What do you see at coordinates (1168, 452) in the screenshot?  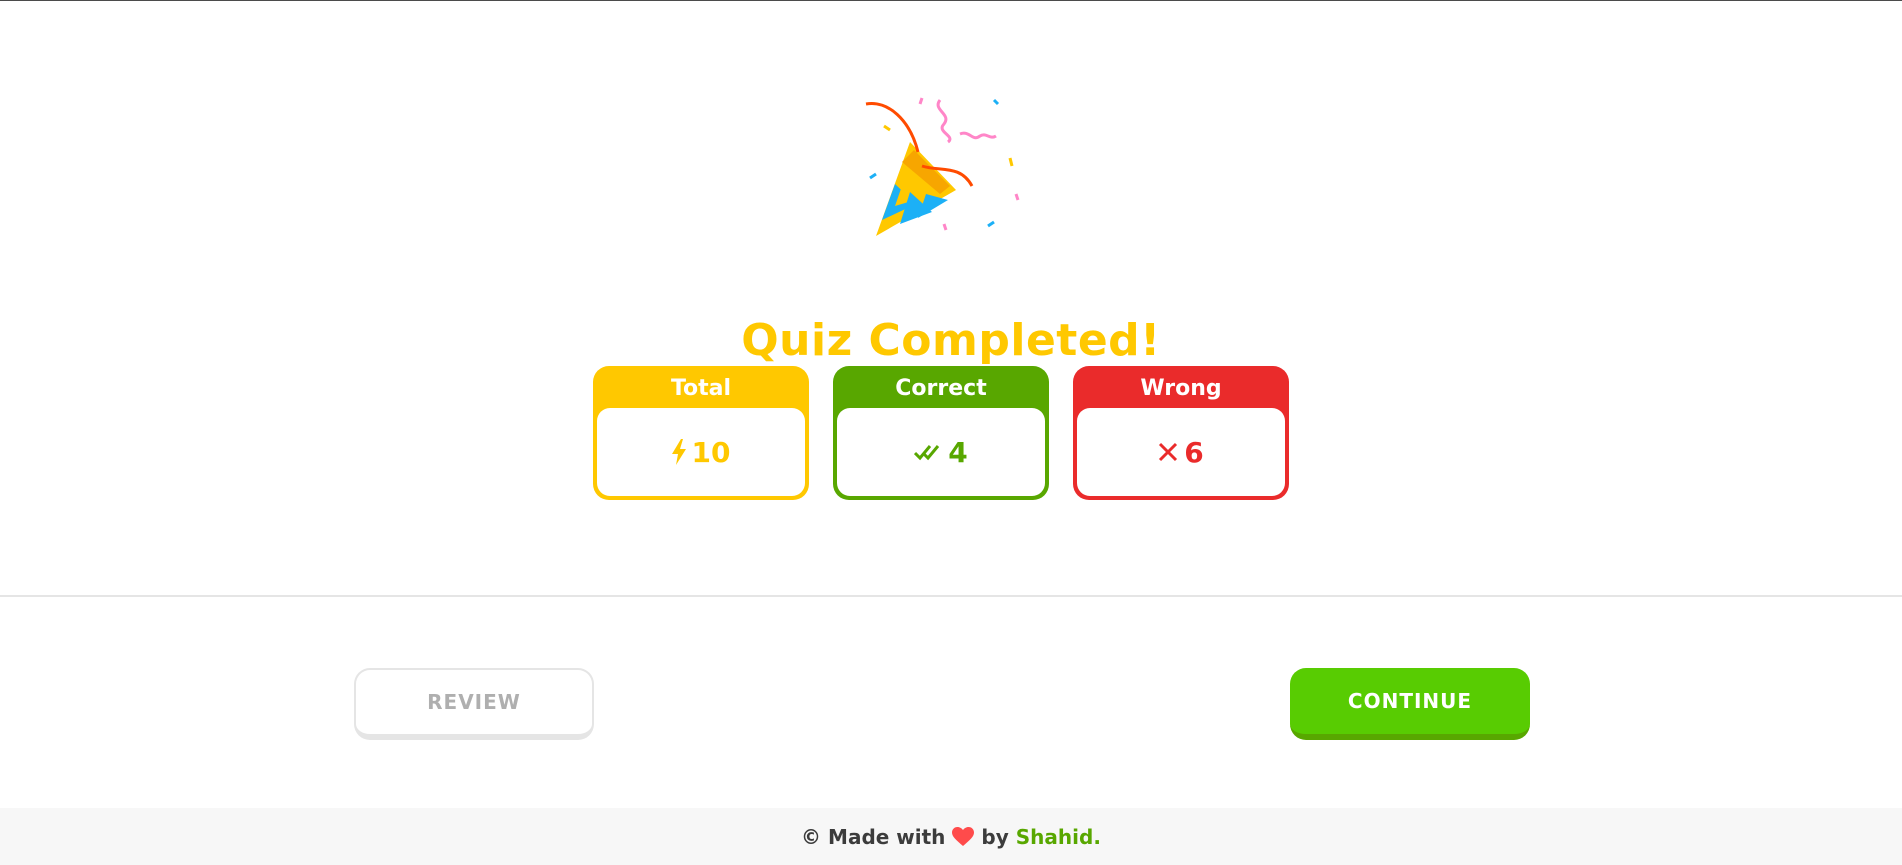 I see `x-icon` at bounding box center [1168, 452].